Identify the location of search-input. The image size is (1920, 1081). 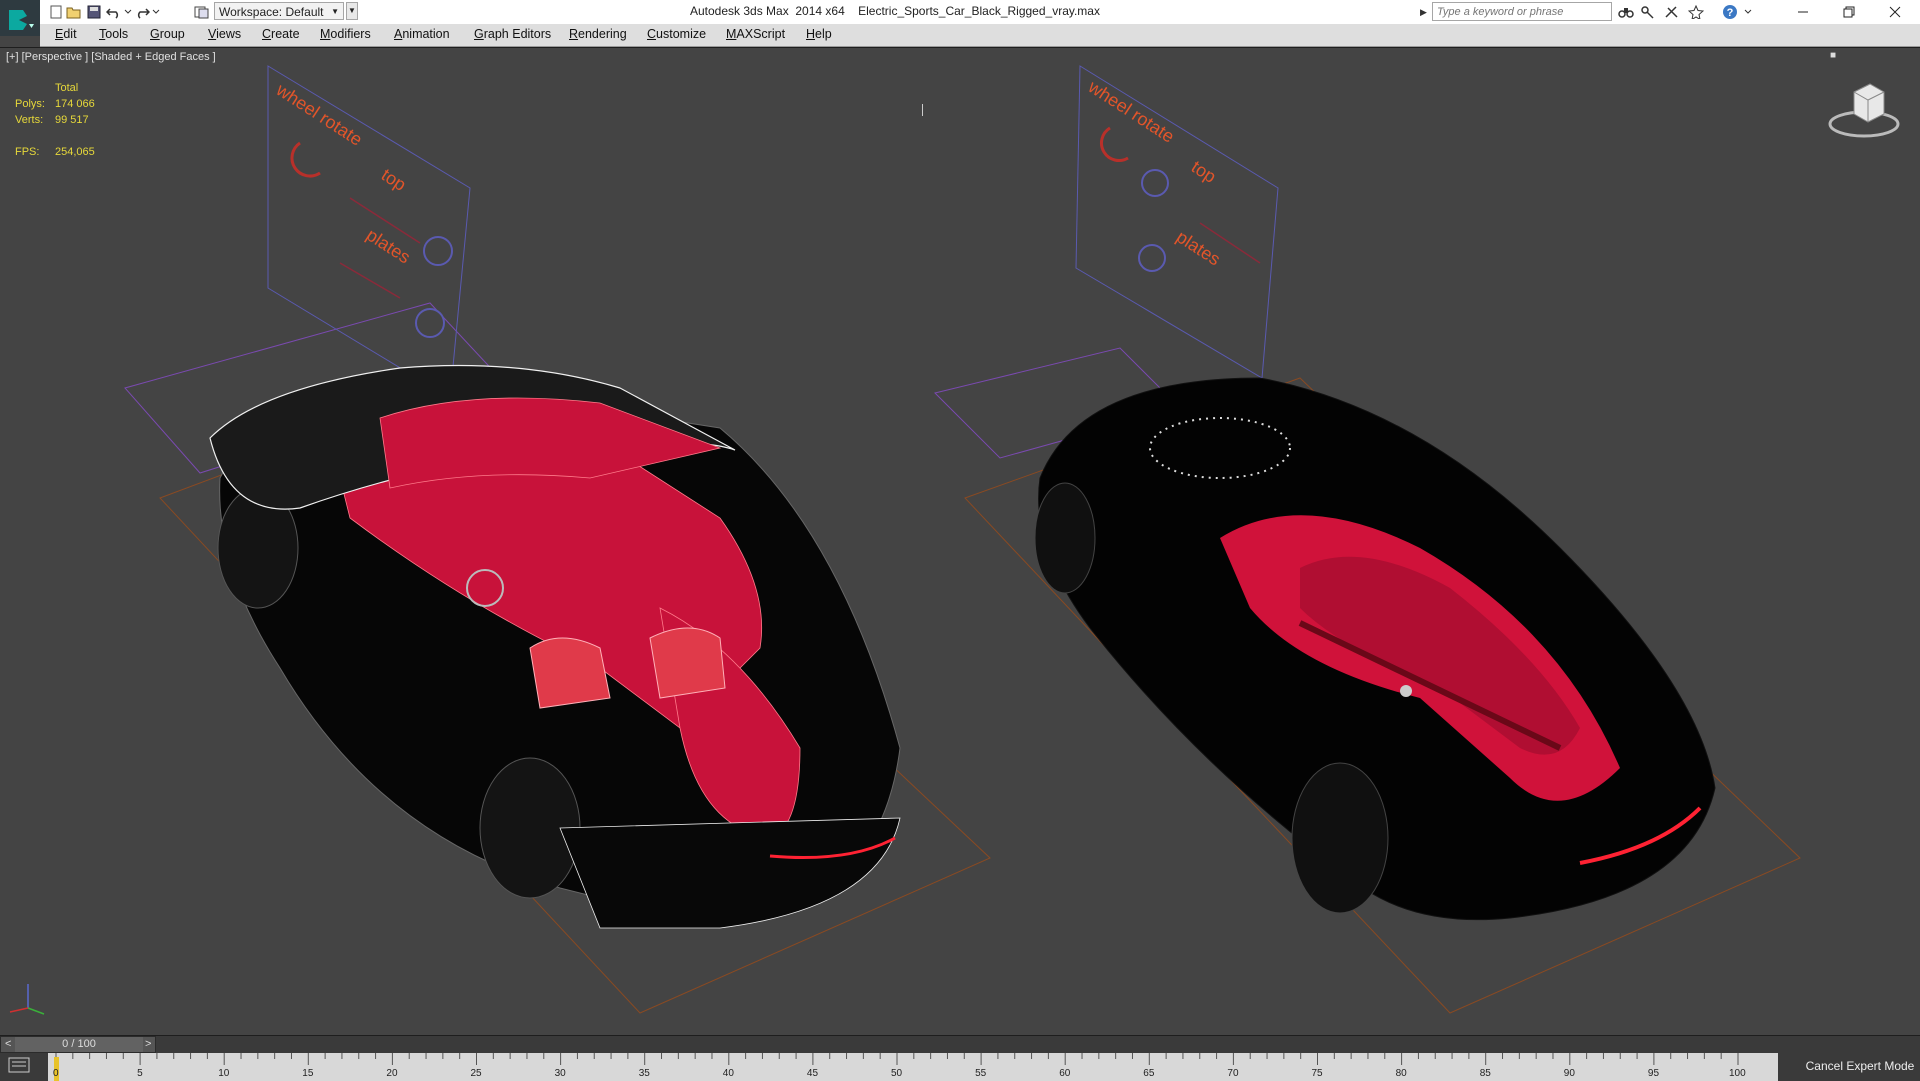
(1522, 11).